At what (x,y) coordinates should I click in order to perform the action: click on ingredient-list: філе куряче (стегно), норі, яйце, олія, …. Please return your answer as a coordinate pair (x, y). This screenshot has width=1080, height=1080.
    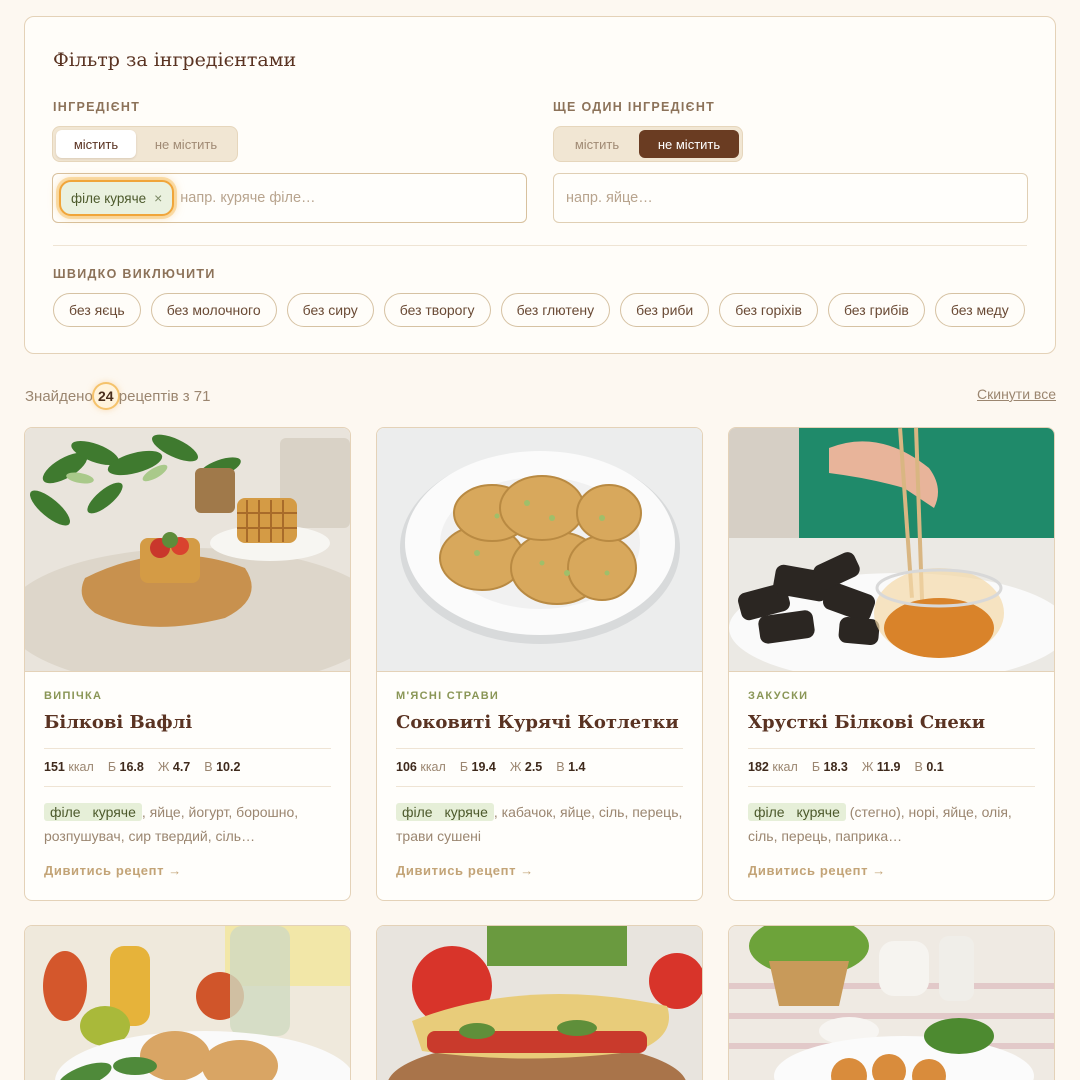
    Looking at the image, I should click on (893, 824).